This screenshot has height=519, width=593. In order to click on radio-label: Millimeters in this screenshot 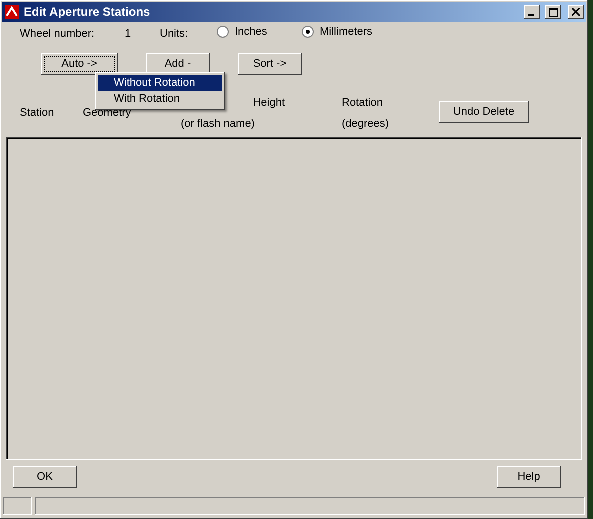, I will do `click(346, 32)`.